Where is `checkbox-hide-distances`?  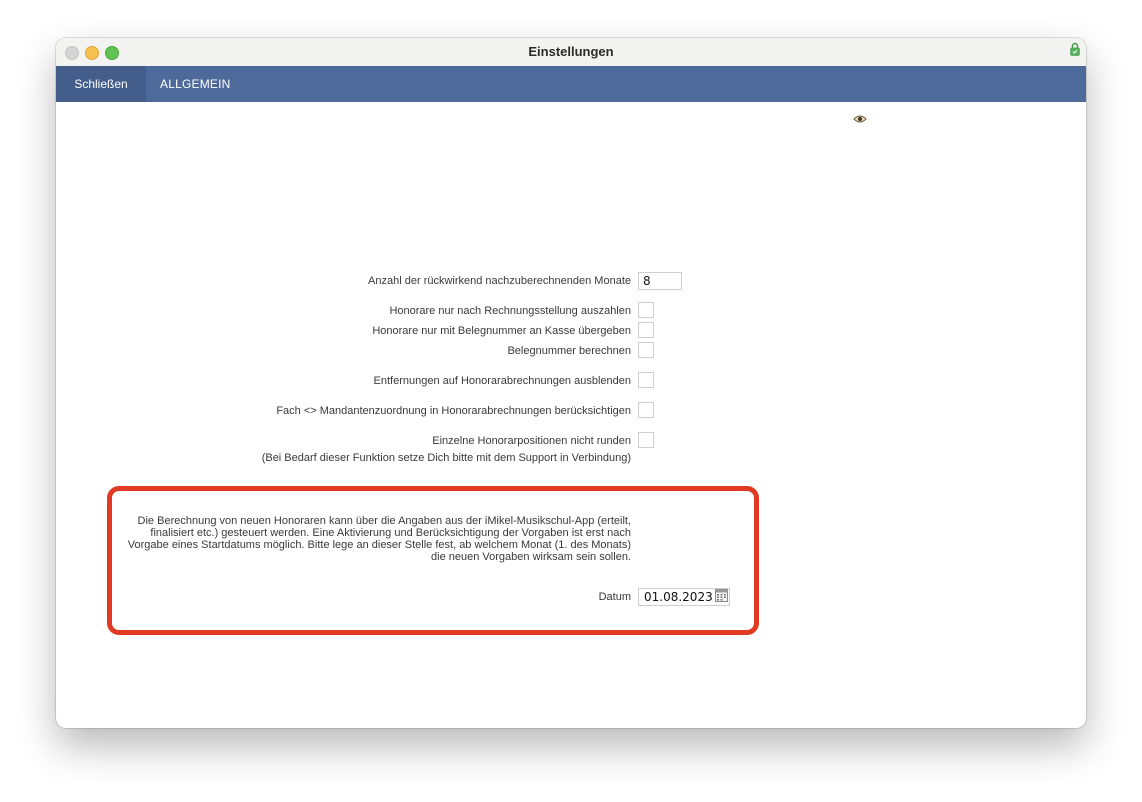 checkbox-hide-distances is located at coordinates (646, 380).